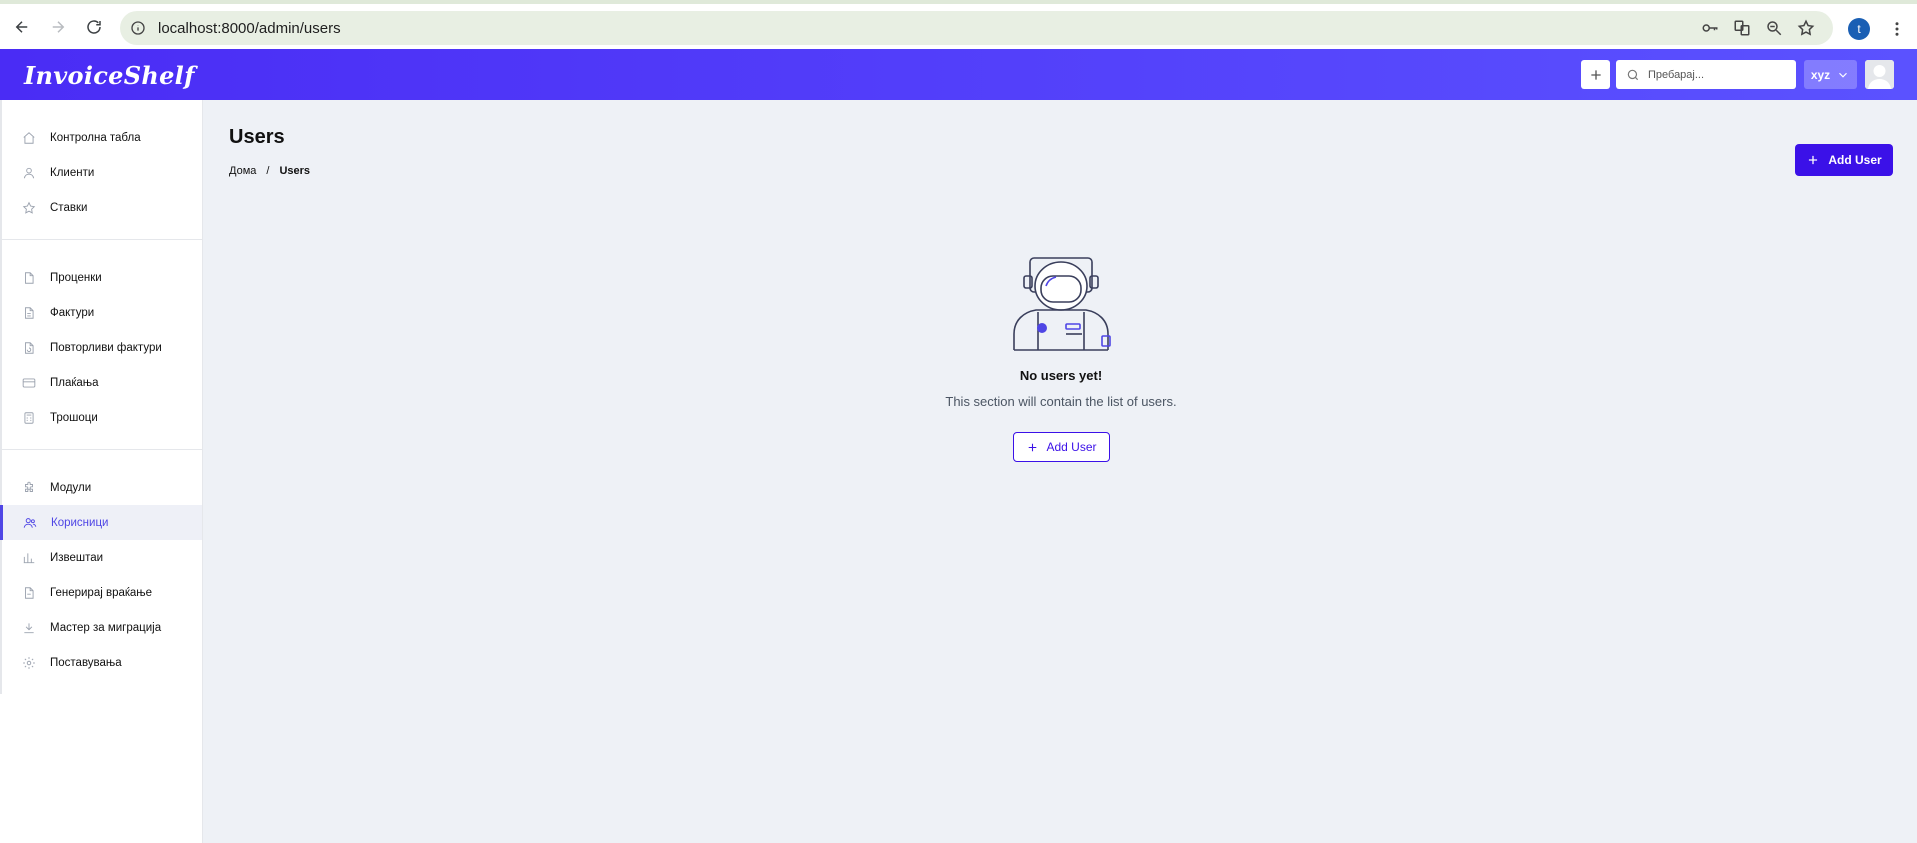 The image size is (1917, 843). Describe the element at coordinates (102, 382) in the screenshot. I see `sidebar-item-payments: Плаќања` at that location.